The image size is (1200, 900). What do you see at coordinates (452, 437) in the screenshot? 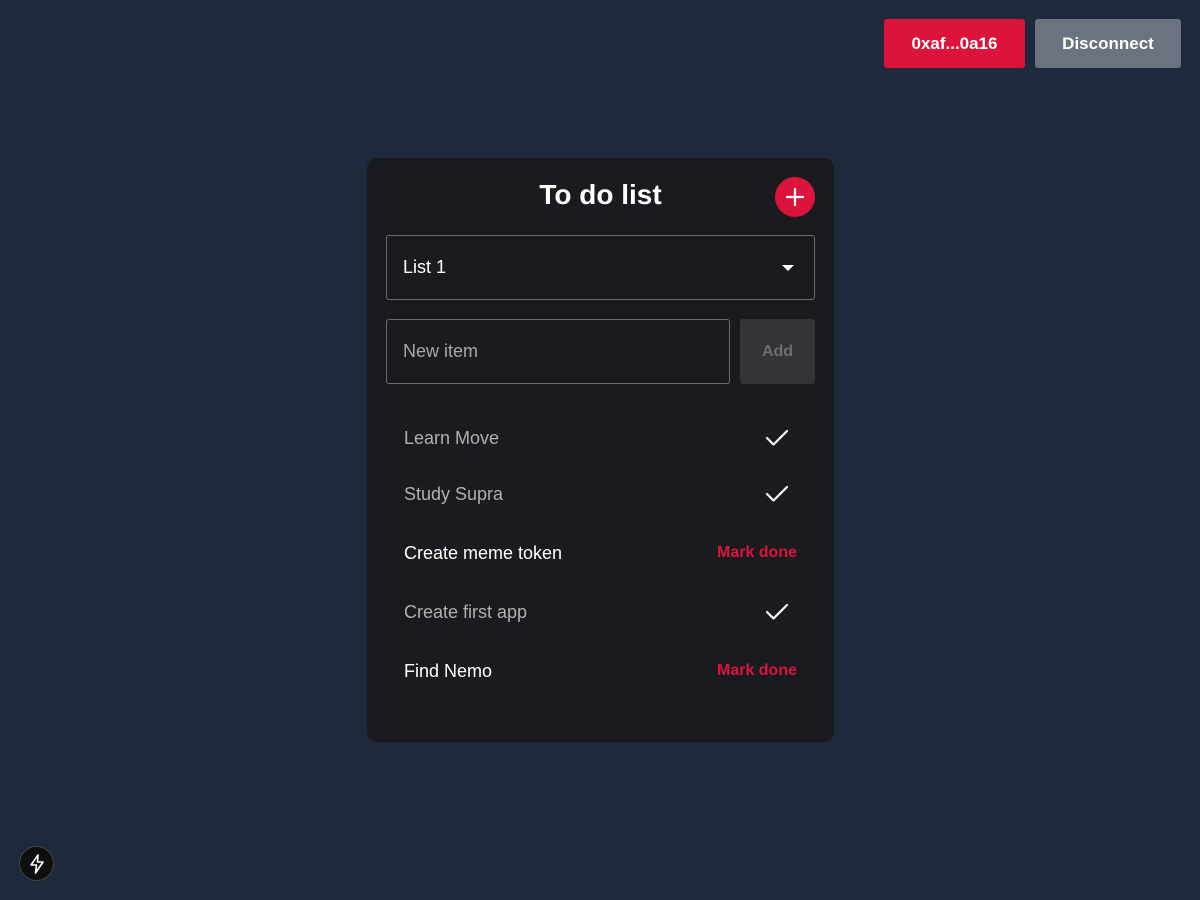
I see `todo-item-label: Learn Move` at bounding box center [452, 437].